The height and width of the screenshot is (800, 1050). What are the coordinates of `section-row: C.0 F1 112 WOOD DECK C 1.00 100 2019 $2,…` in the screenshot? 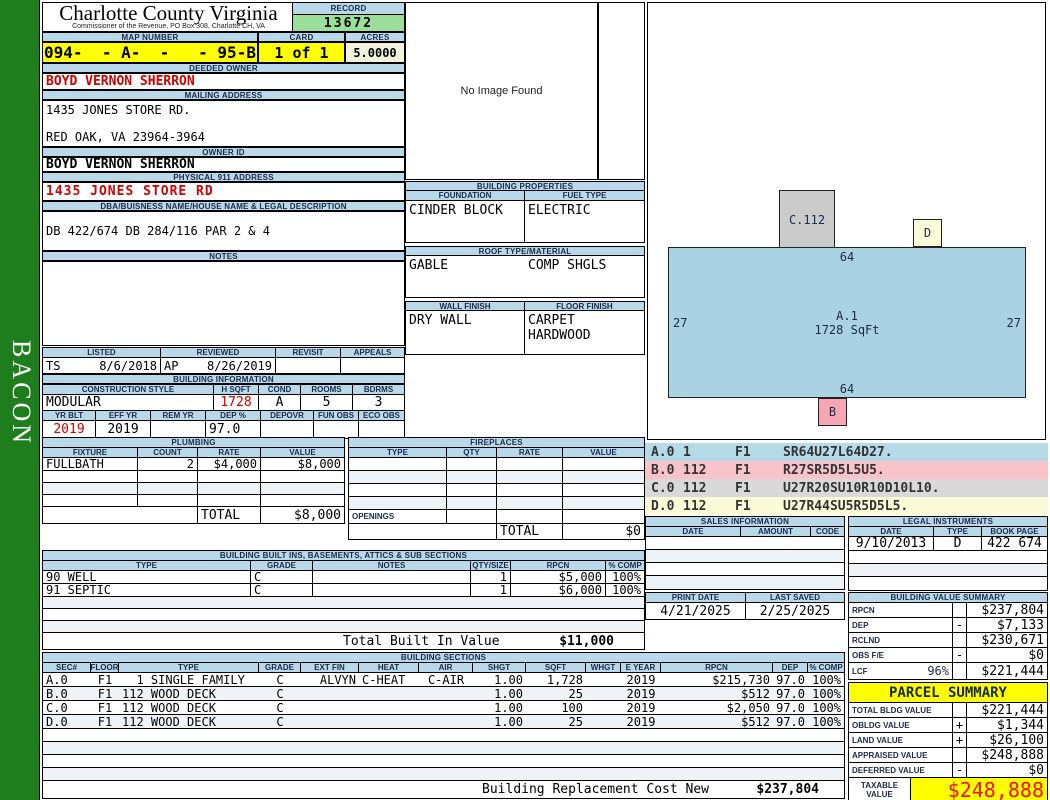 It's located at (443, 708).